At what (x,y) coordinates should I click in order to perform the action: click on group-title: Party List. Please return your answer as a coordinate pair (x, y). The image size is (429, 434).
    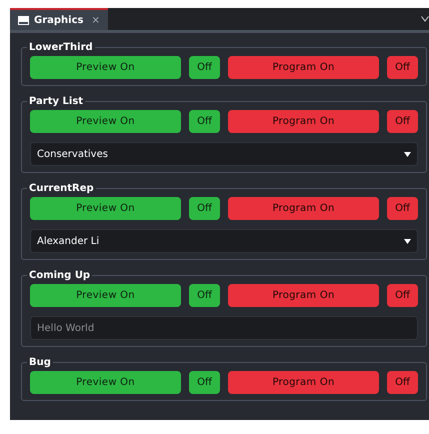
    Looking at the image, I should click on (56, 102).